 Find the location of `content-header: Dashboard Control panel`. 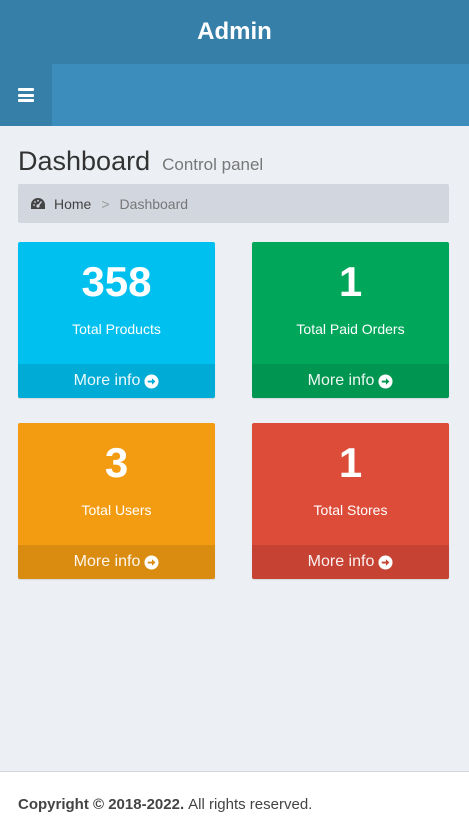

content-header: Dashboard Control panel is located at coordinates (140, 161).